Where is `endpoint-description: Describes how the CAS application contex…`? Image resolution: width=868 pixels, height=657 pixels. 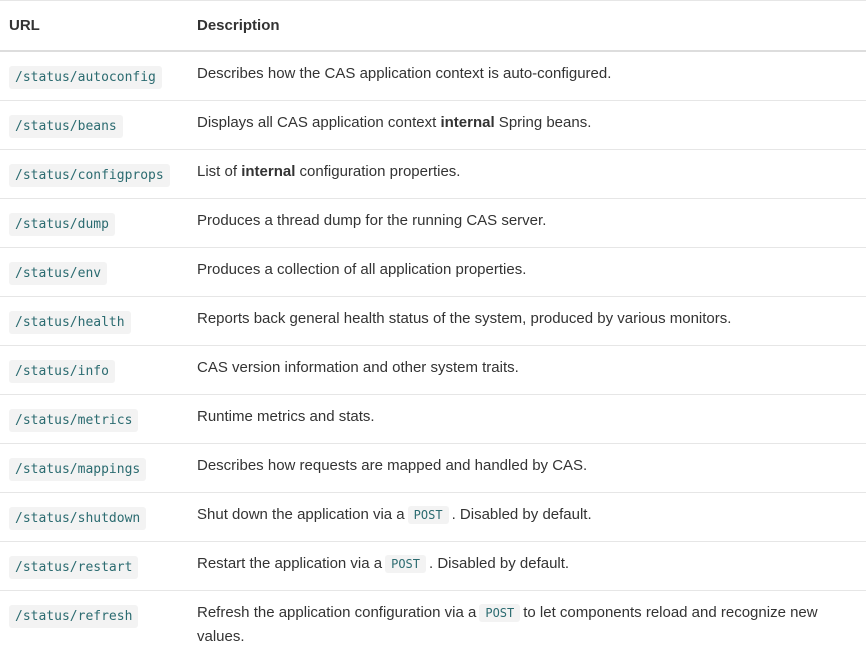 endpoint-description: Describes how the CAS application contex… is located at coordinates (404, 73).